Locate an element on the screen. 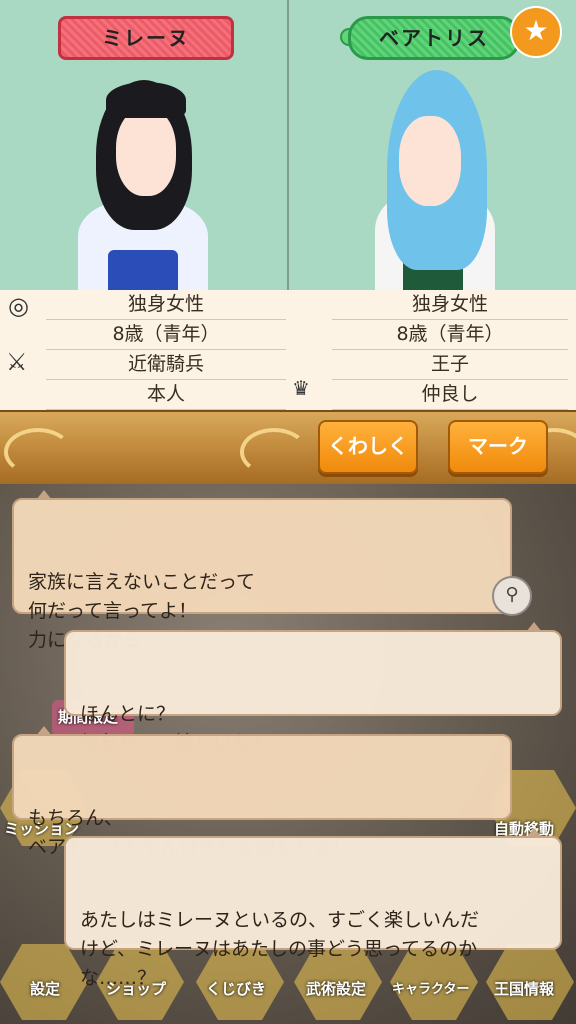 The width and height of the screenshot is (576, 1024). right-character-name: ベアトリス is located at coordinates (434, 38).